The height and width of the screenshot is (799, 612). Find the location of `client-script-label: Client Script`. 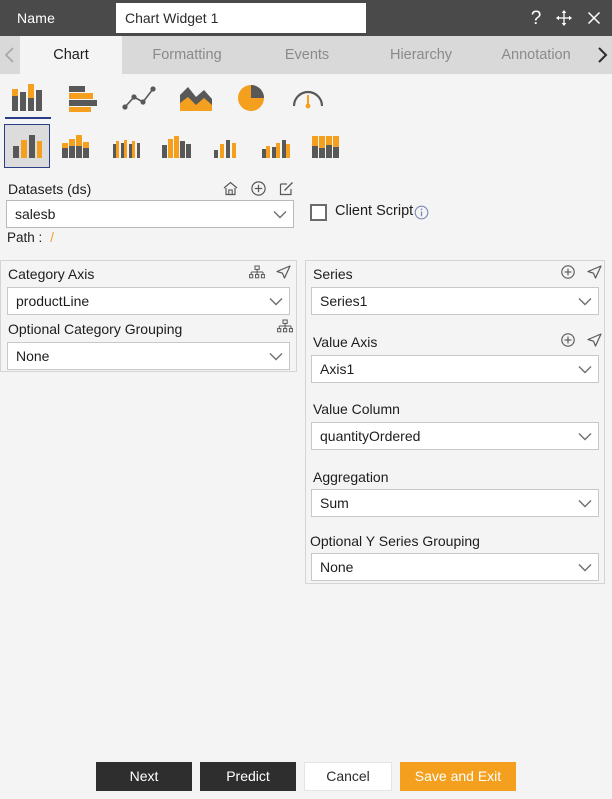

client-script-label: Client Script is located at coordinates (374, 211).